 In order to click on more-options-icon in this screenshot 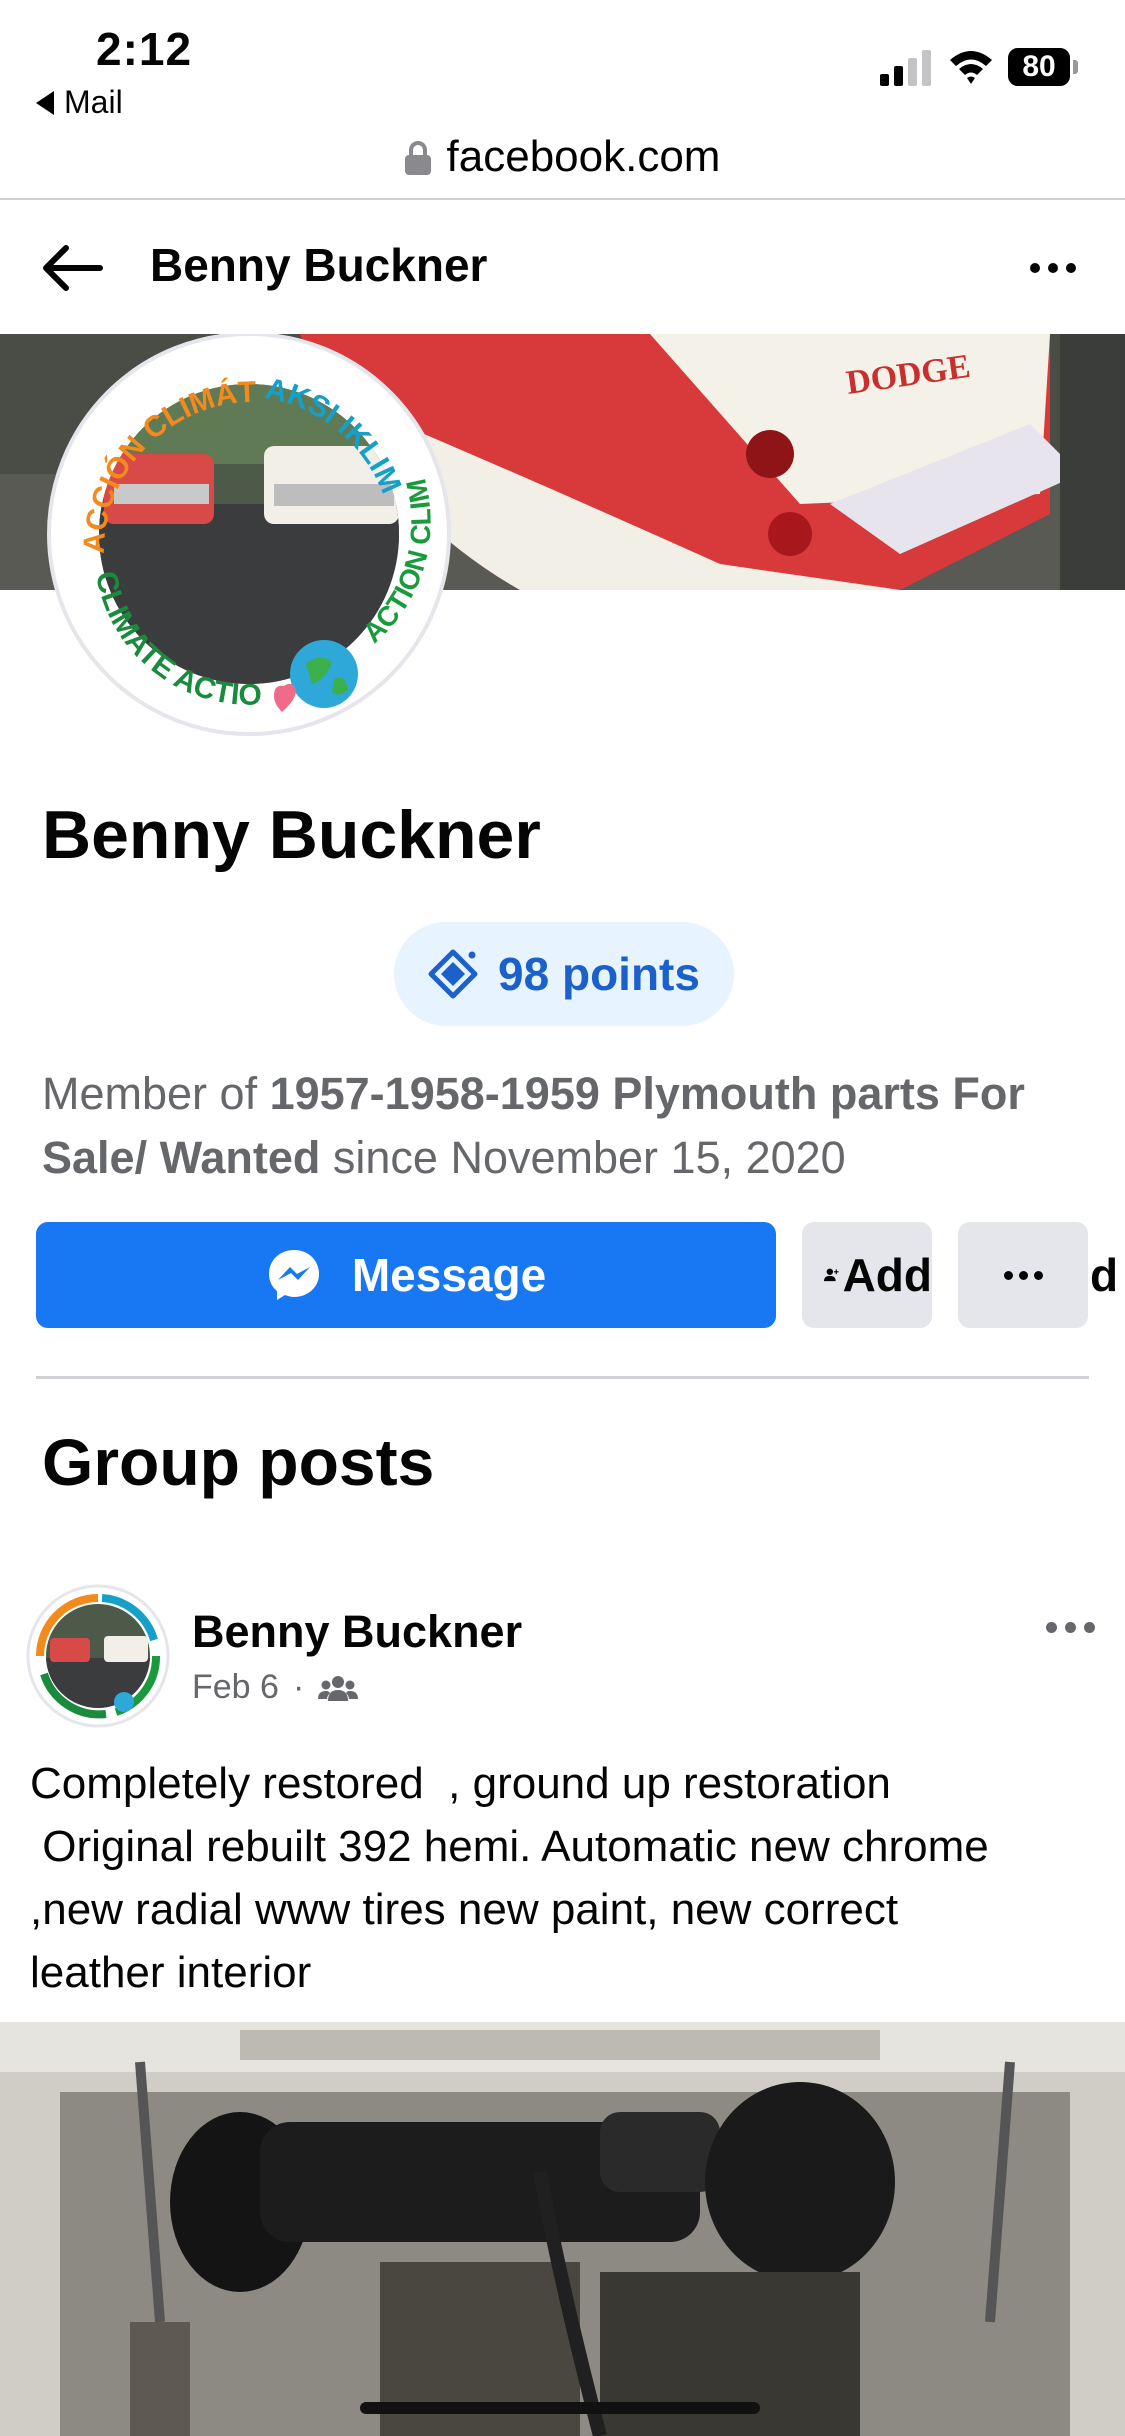, I will do `click(1057, 268)`.